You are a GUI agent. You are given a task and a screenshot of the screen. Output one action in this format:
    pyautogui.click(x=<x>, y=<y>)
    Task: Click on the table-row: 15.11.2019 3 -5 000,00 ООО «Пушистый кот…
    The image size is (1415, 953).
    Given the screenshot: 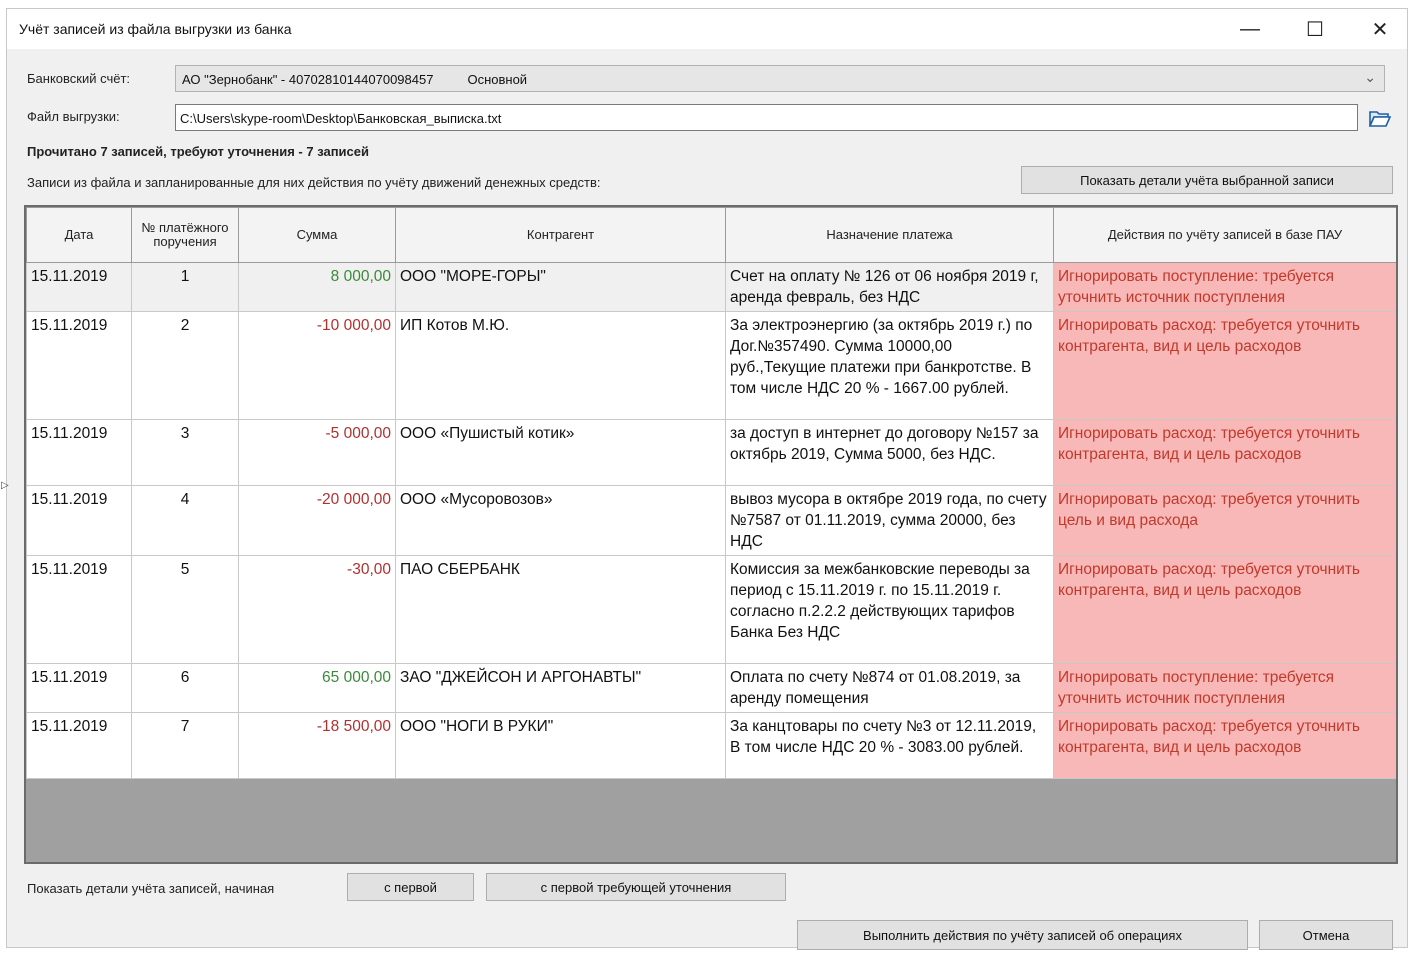 What is the action you would take?
    pyautogui.click(x=711, y=452)
    